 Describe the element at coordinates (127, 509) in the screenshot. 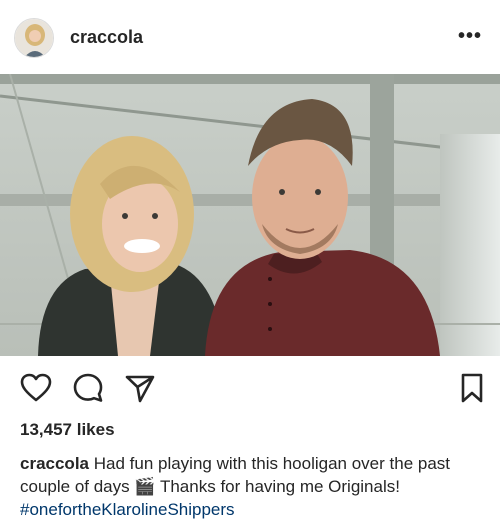

I see `hashtag-link: #onefortheKlarolineShippers` at that location.